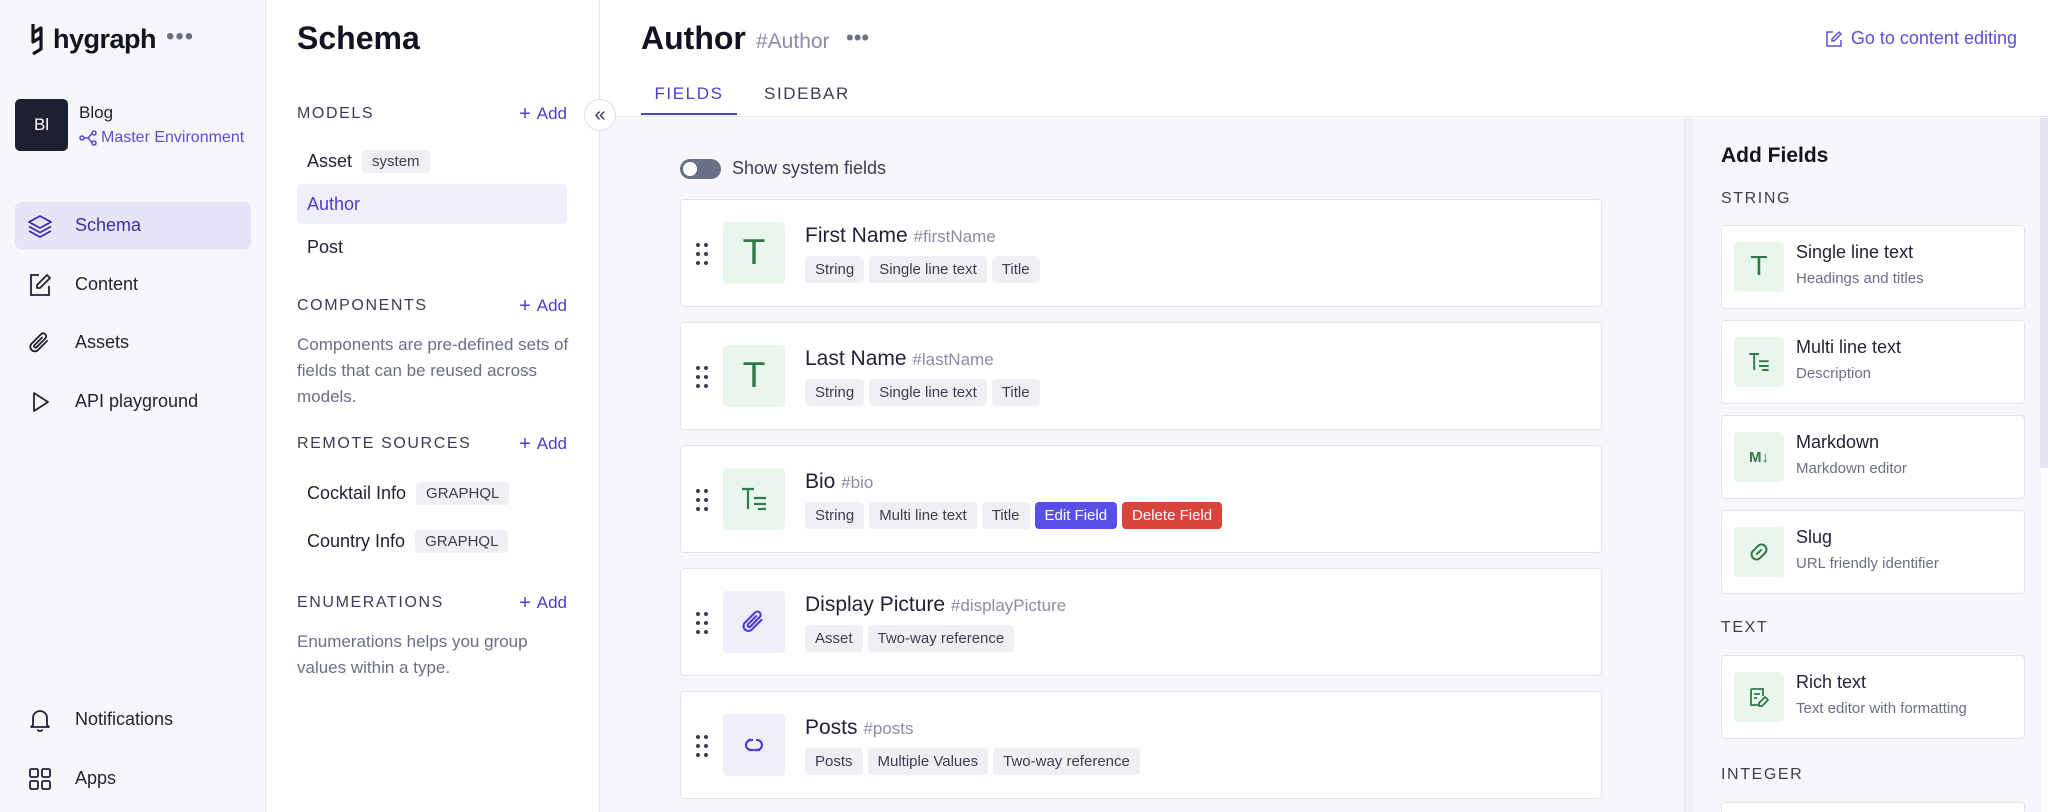 Image resolution: width=2048 pixels, height=812 pixels. I want to click on model-name: Author, so click(334, 203).